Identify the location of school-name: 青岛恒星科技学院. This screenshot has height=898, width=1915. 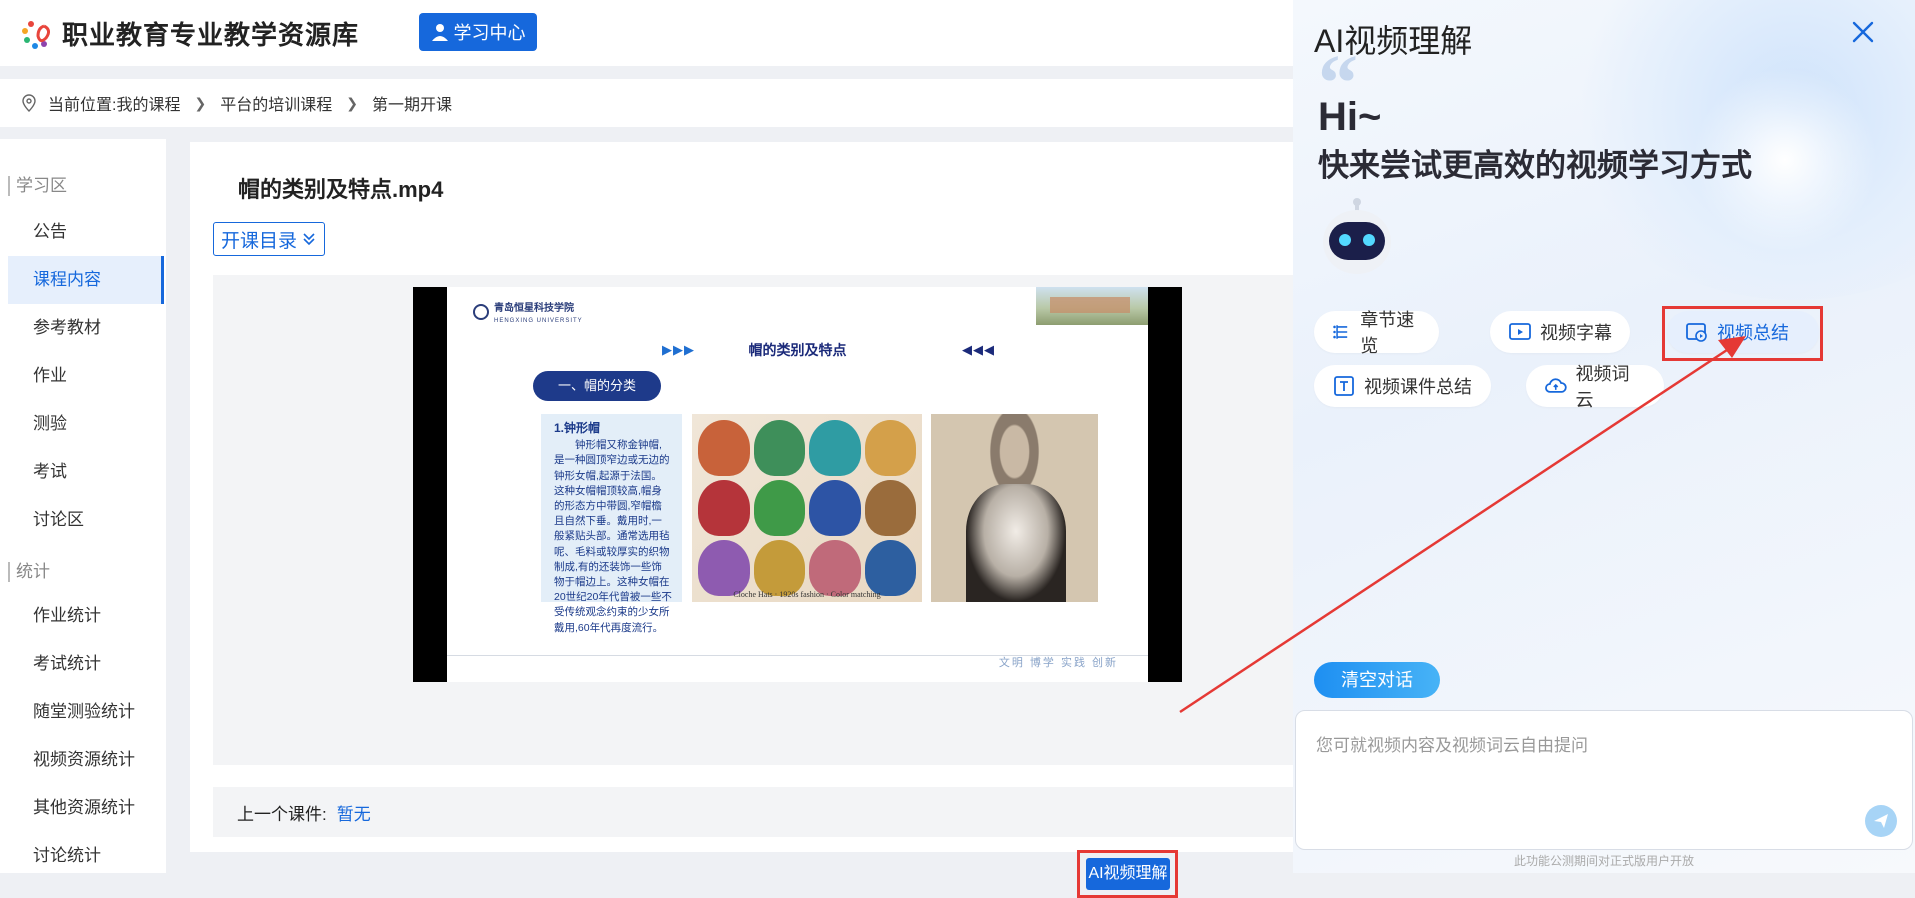
(534, 308).